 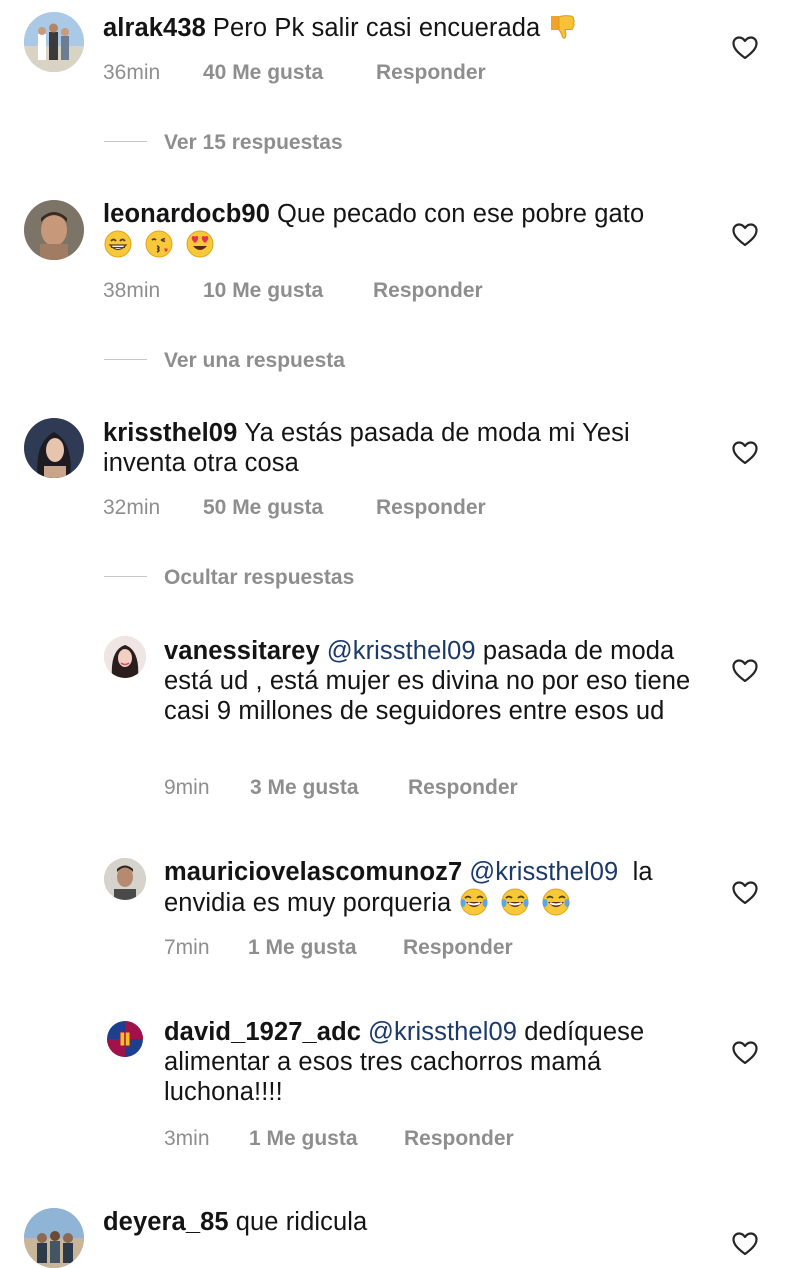 I want to click on likes-count: 10 Me gusta, so click(x=288, y=291).